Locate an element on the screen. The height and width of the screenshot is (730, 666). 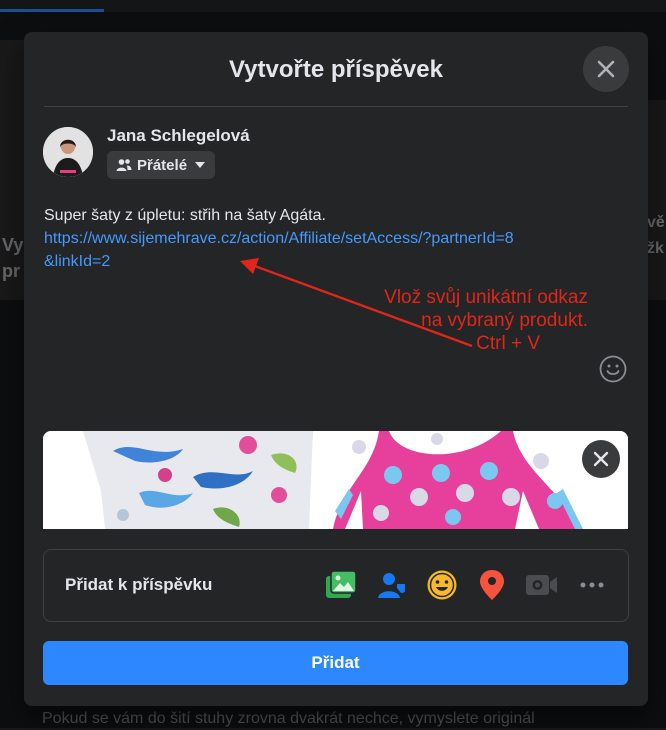
more-options-button is located at coordinates (592, 585).